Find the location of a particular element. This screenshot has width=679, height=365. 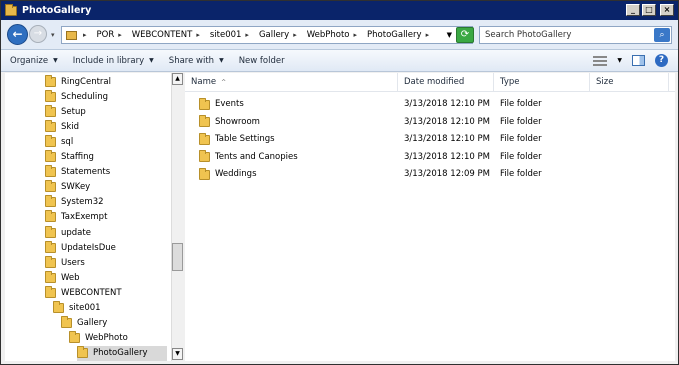

tree-item: PhotoGallery is located at coordinates (122, 353).